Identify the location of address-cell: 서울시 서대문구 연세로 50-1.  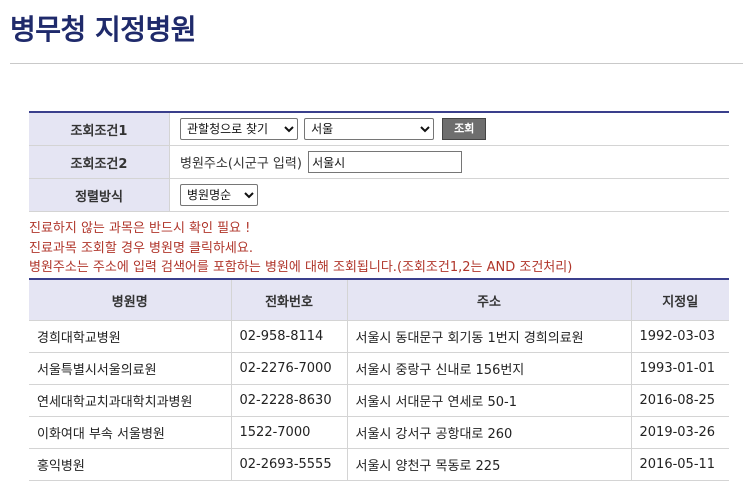
(489, 400).